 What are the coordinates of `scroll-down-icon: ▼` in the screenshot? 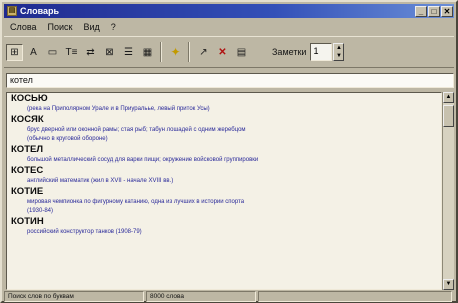 It's located at (448, 284).